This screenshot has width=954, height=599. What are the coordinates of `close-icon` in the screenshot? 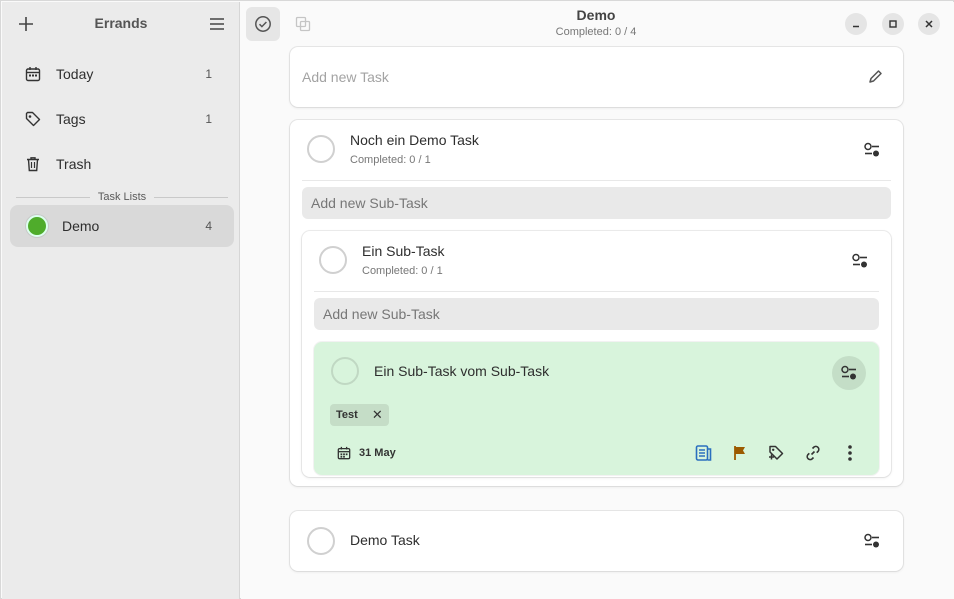 It's located at (929, 24).